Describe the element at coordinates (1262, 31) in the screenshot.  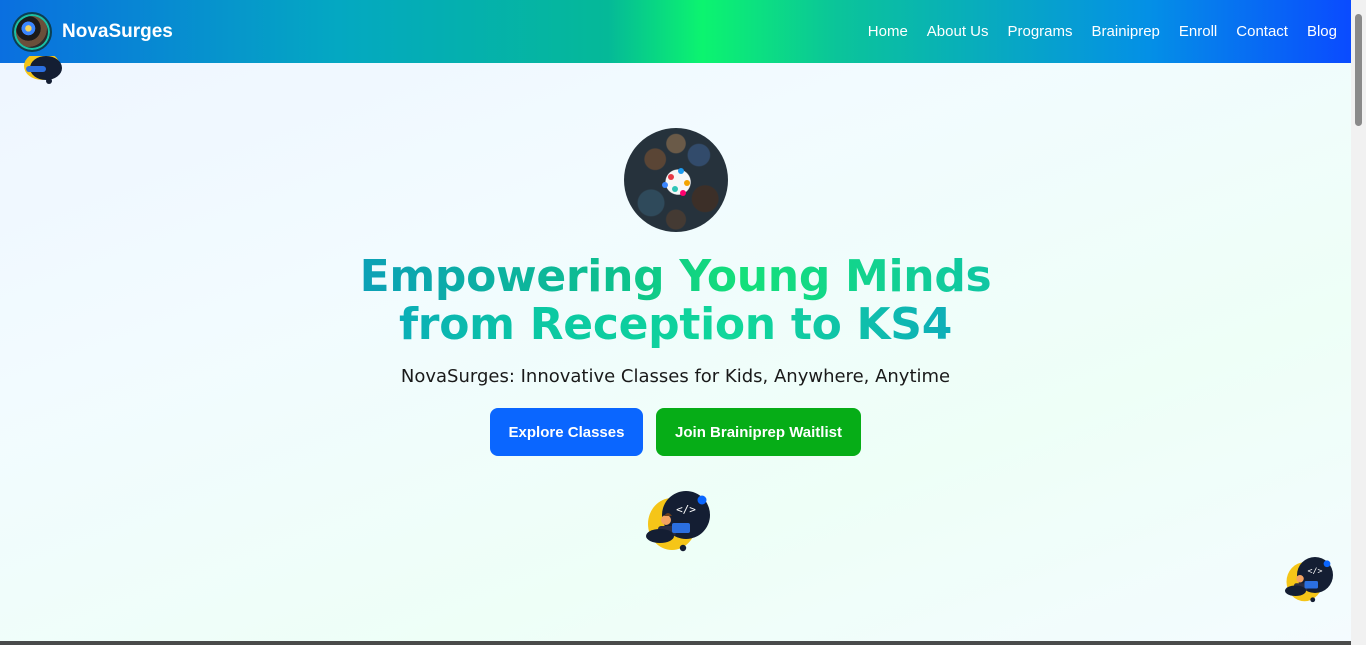
I see `nav-link-contact: Contact` at that location.